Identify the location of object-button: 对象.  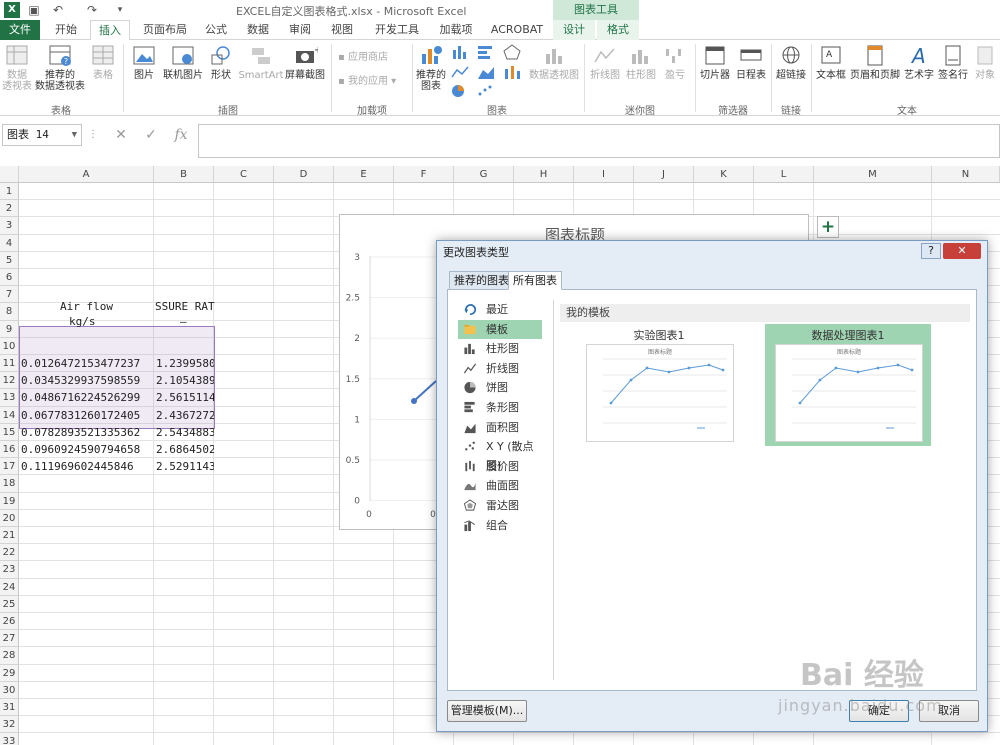
(985, 62).